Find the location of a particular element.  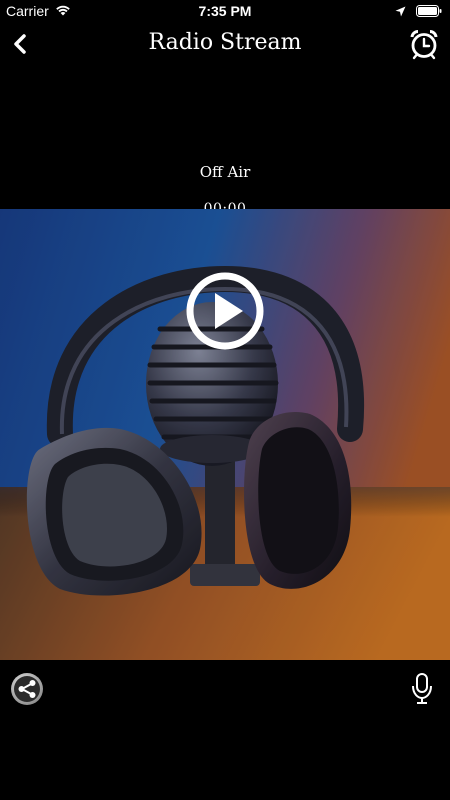

microphone-icon is located at coordinates (422, 691).